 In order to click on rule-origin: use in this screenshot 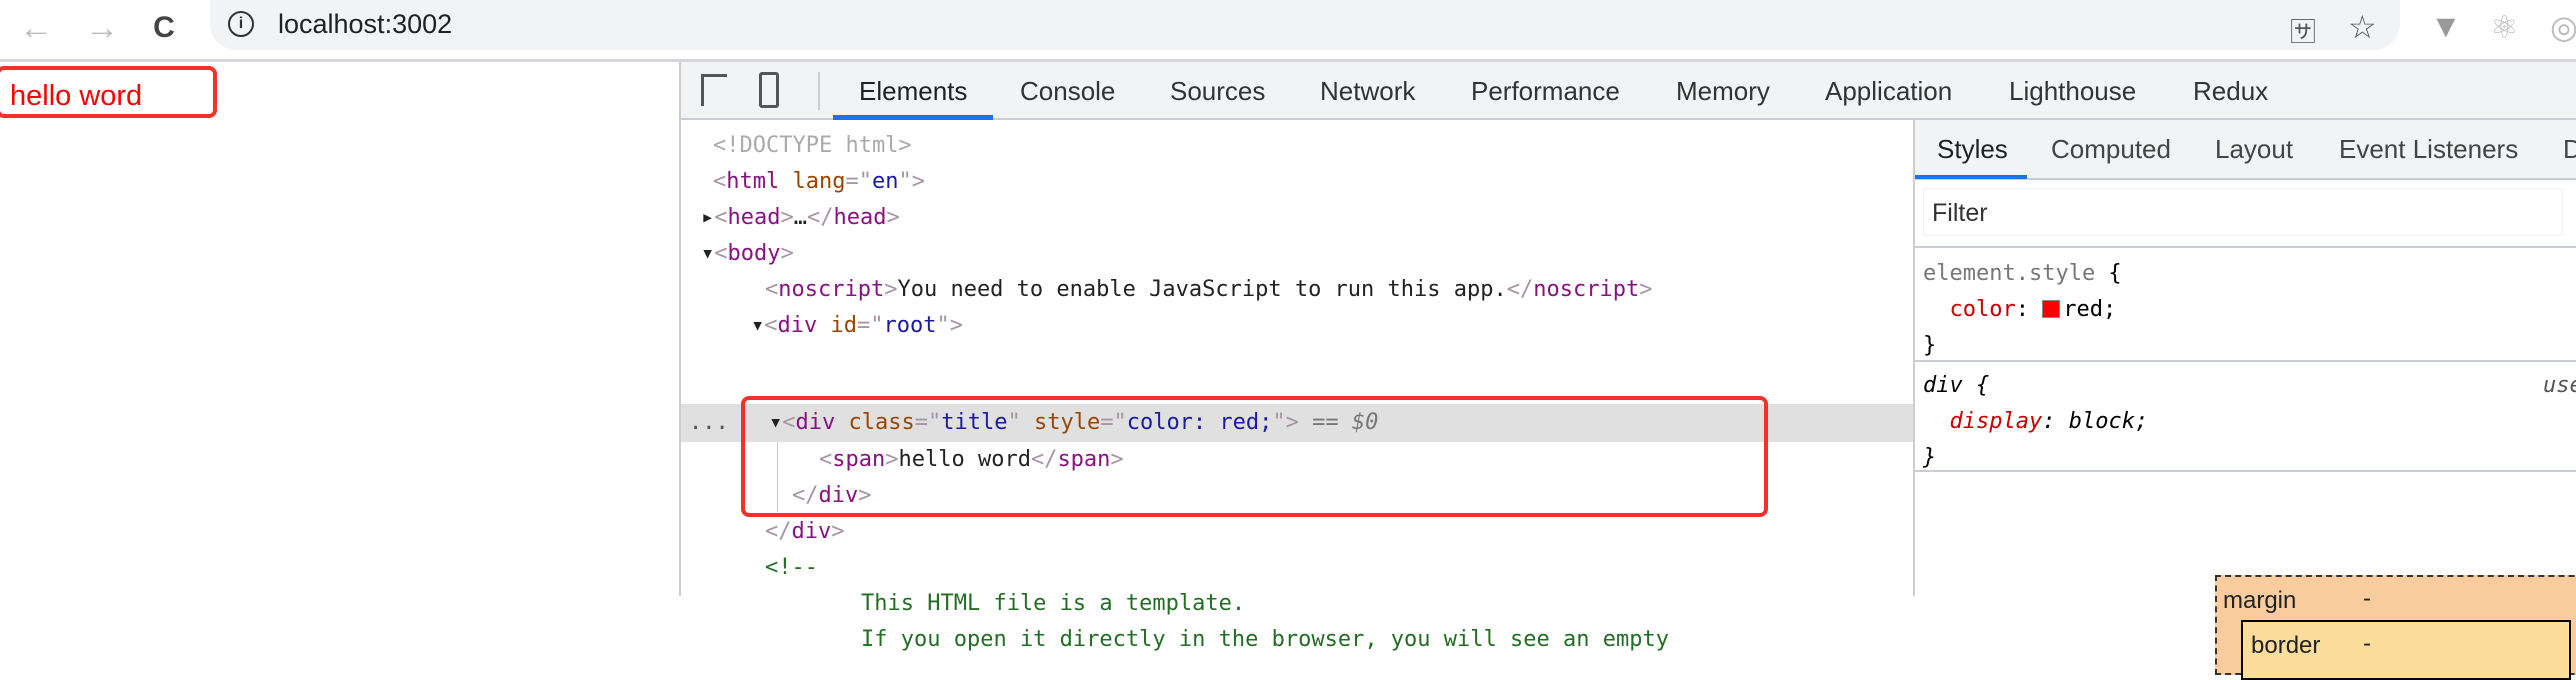, I will do `click(2559, 385)`.